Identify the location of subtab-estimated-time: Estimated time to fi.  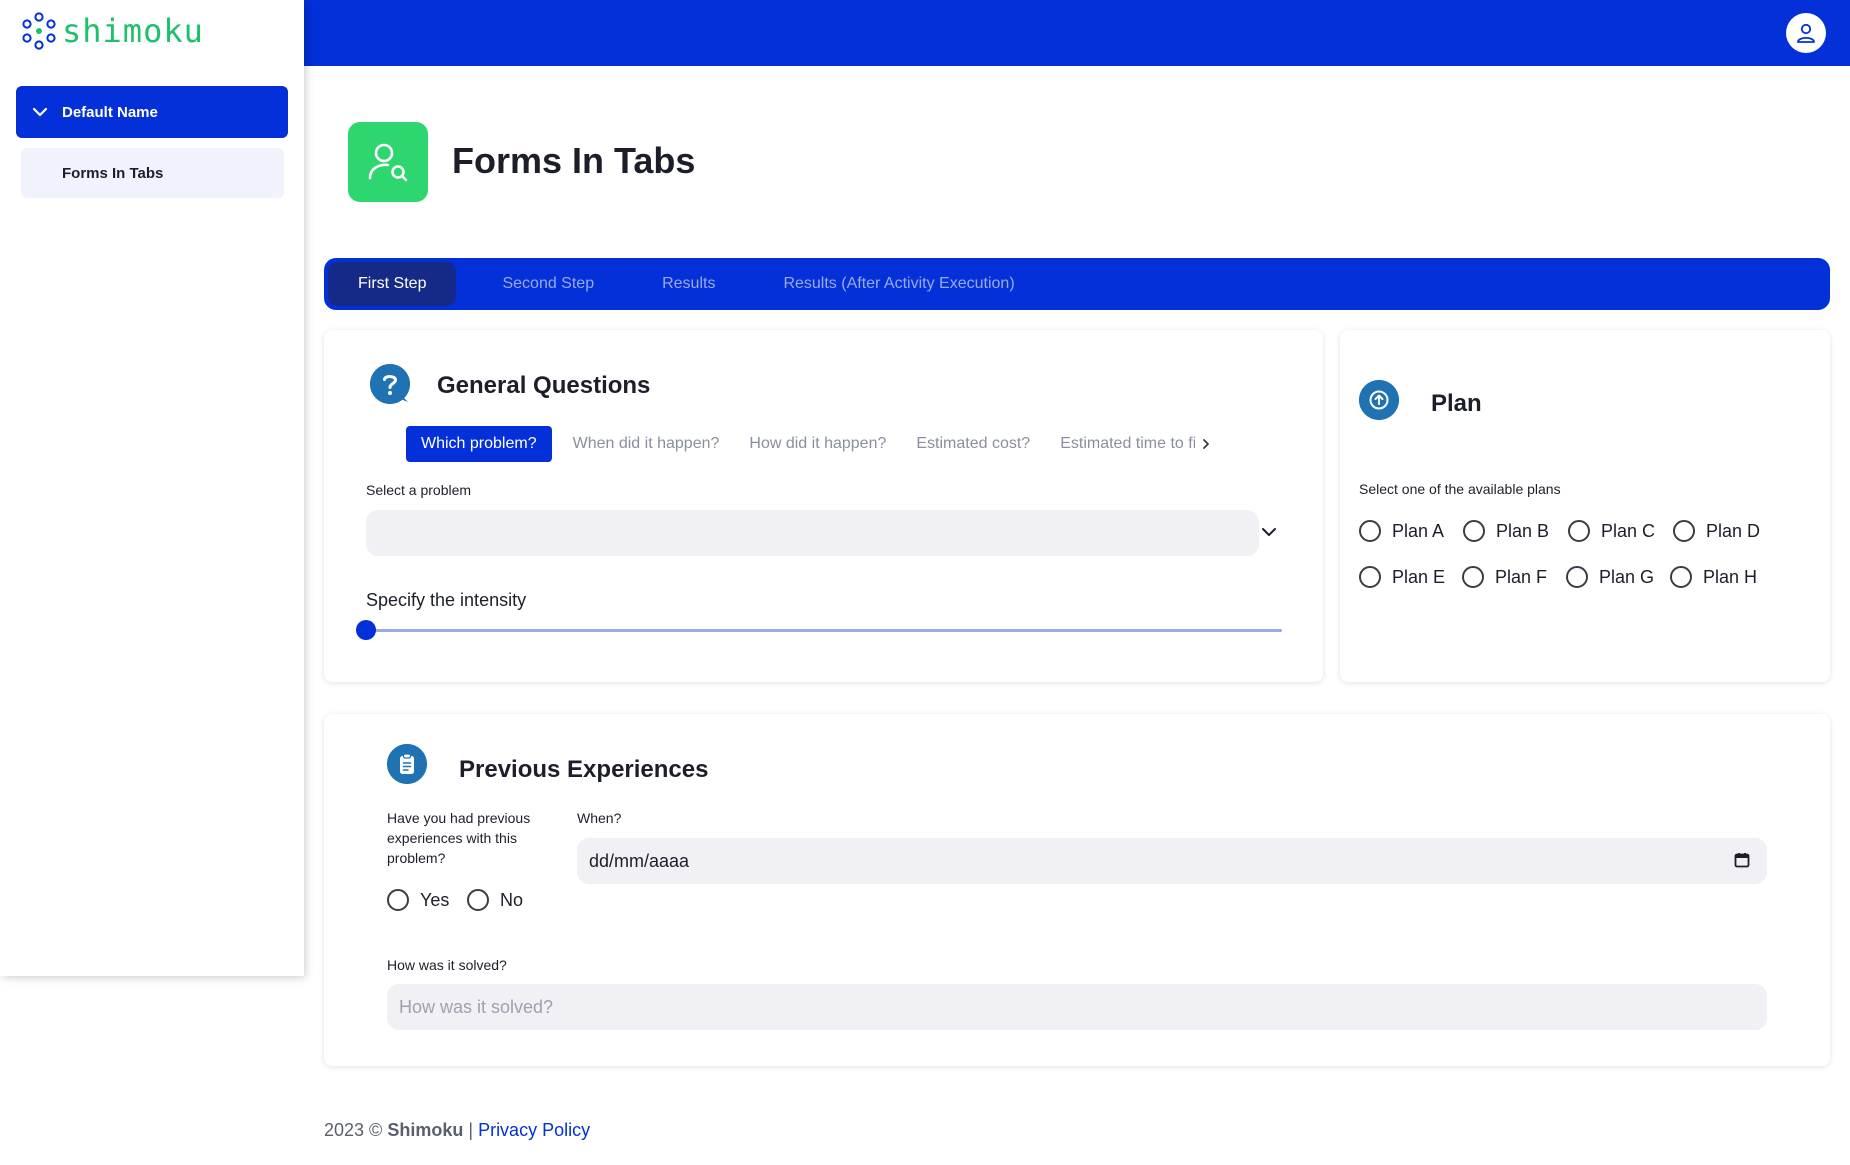
(1120, 444).